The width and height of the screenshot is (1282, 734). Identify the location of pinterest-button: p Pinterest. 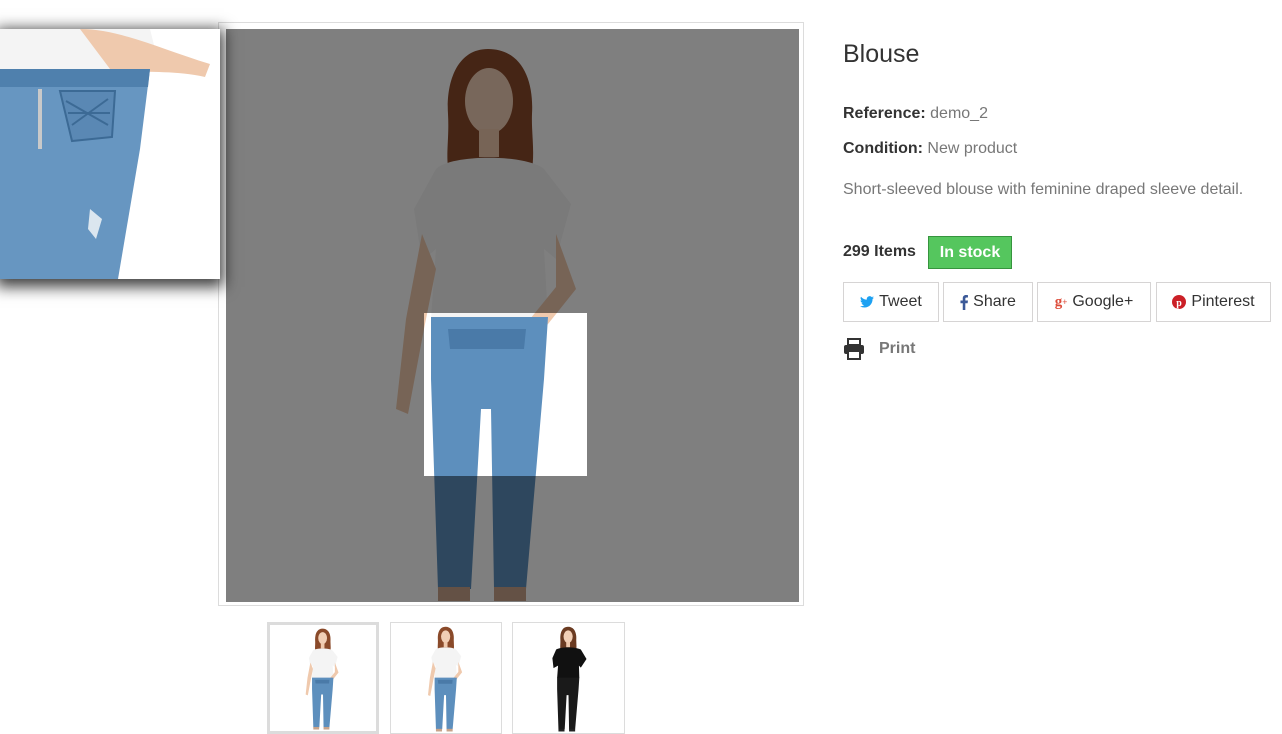
(1213, 302).